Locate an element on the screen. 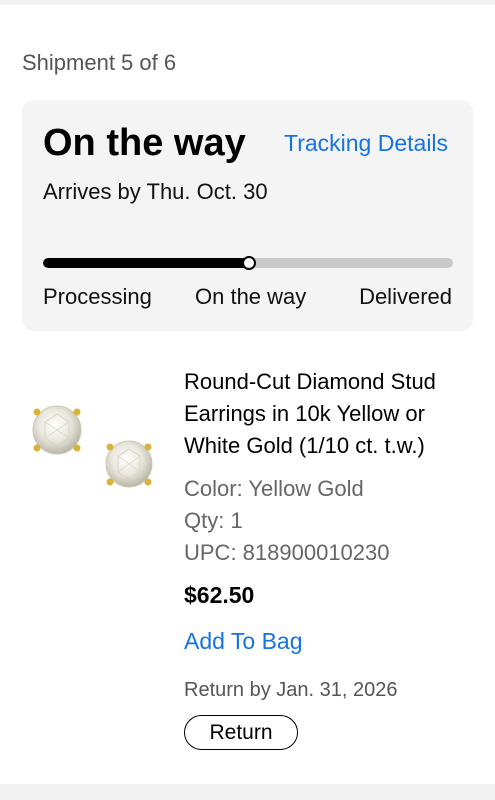 This screenshot has width=495, height=800. earrings-illustration is located at coordinates (92, 446).